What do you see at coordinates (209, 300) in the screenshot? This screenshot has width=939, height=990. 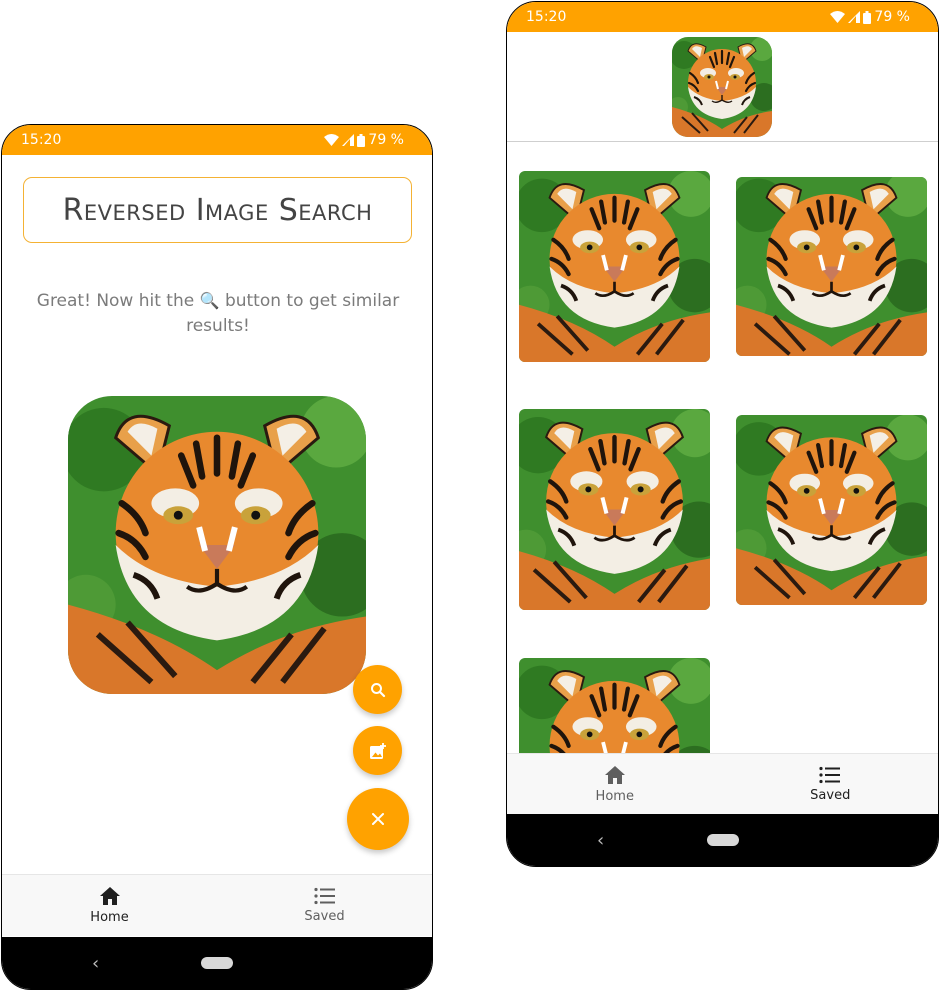 I see `magnifier-emoji-icon: 🔍` at bounding box center [209, 300].